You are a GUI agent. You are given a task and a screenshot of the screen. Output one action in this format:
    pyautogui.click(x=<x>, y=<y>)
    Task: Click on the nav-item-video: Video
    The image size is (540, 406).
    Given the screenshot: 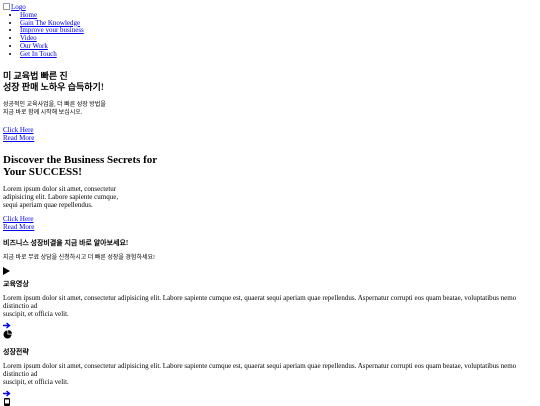 What is the action you would take?
    pyautogui.click(x=278, y=38)
    